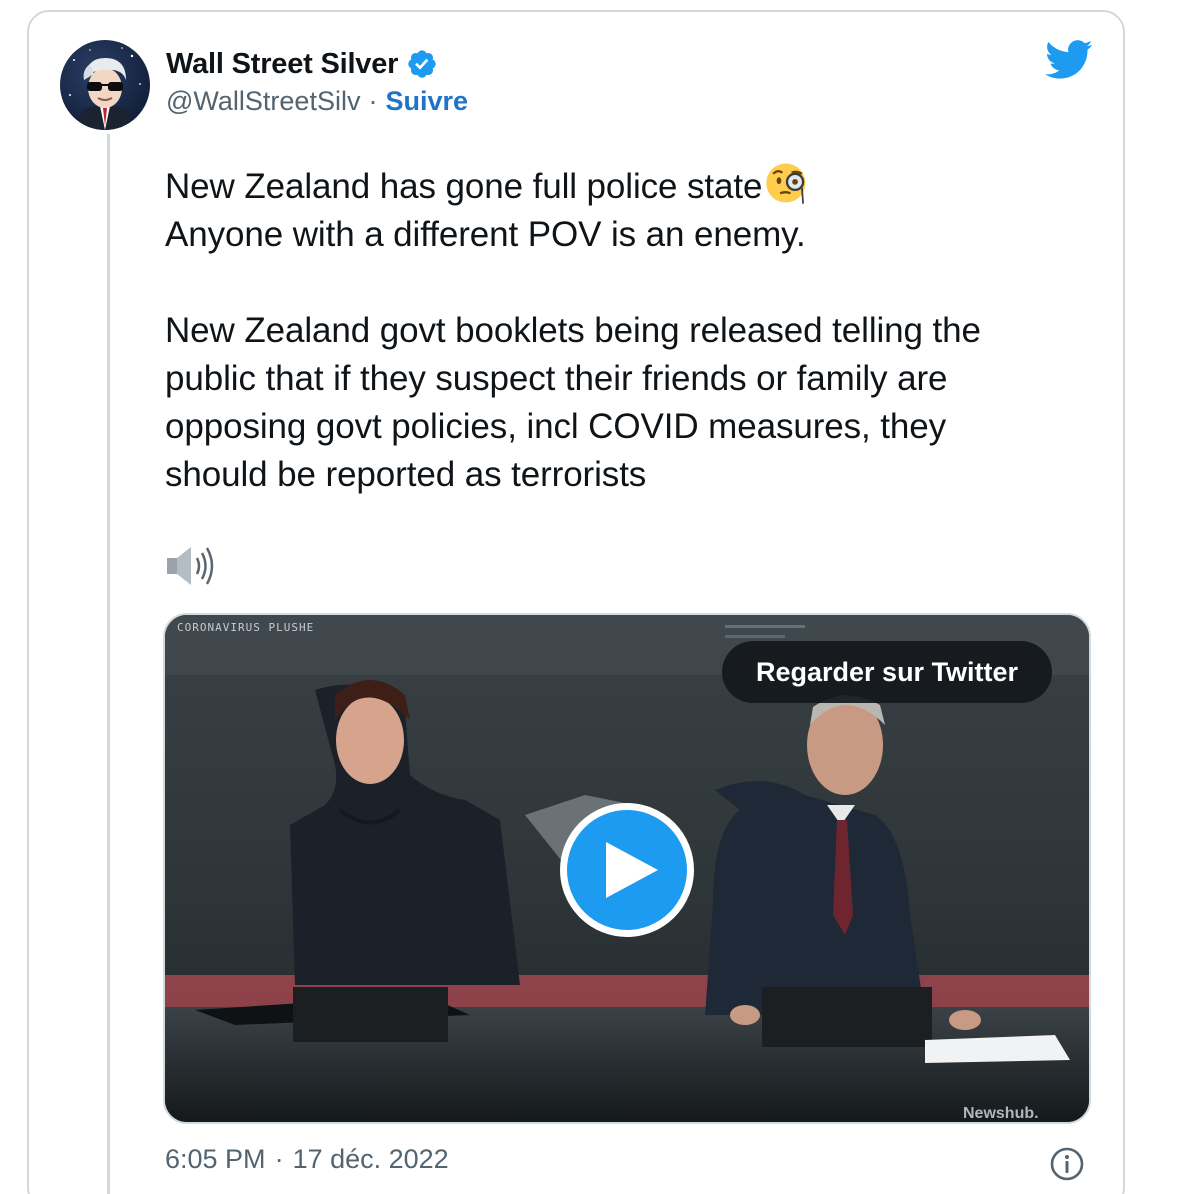  Describe the element at coordinates (215, 1159) in the screenshot. I see `tweet-time: 6:05 PM` at that location.